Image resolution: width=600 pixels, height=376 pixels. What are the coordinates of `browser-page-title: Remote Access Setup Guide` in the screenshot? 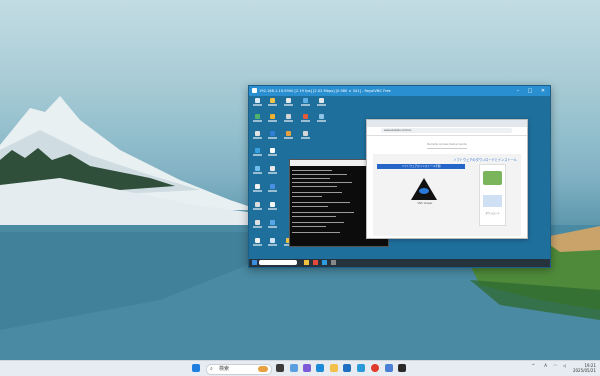 It's located at (447, 144).